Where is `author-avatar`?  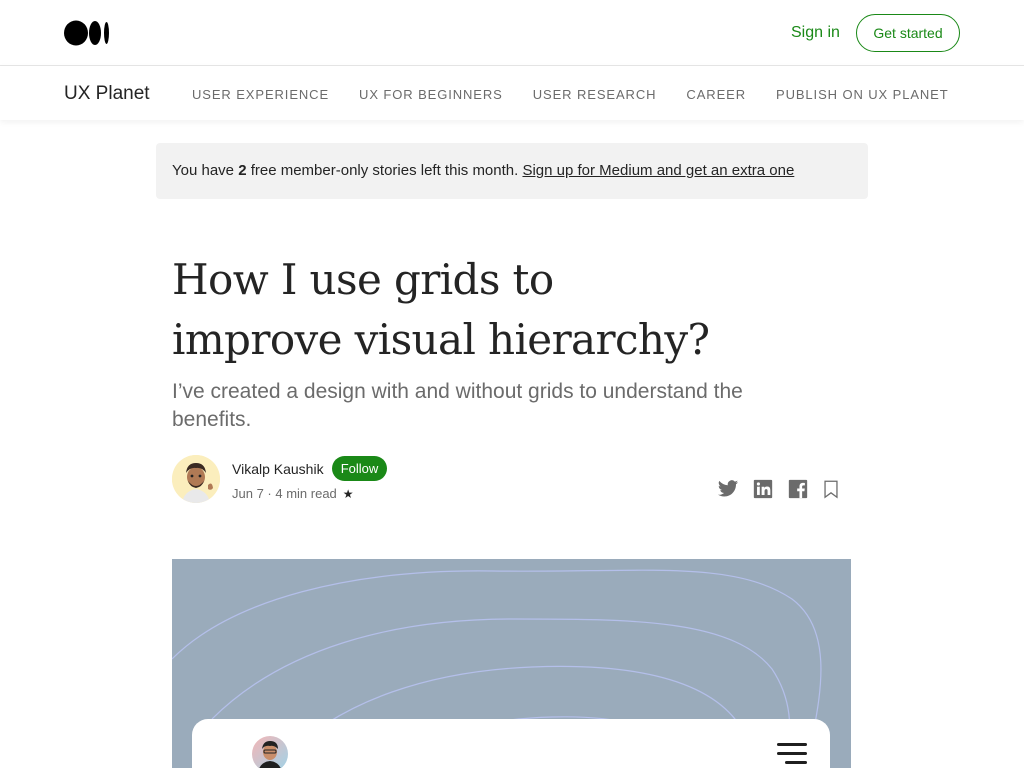 author-avatar is located at coordinates (196, 479).